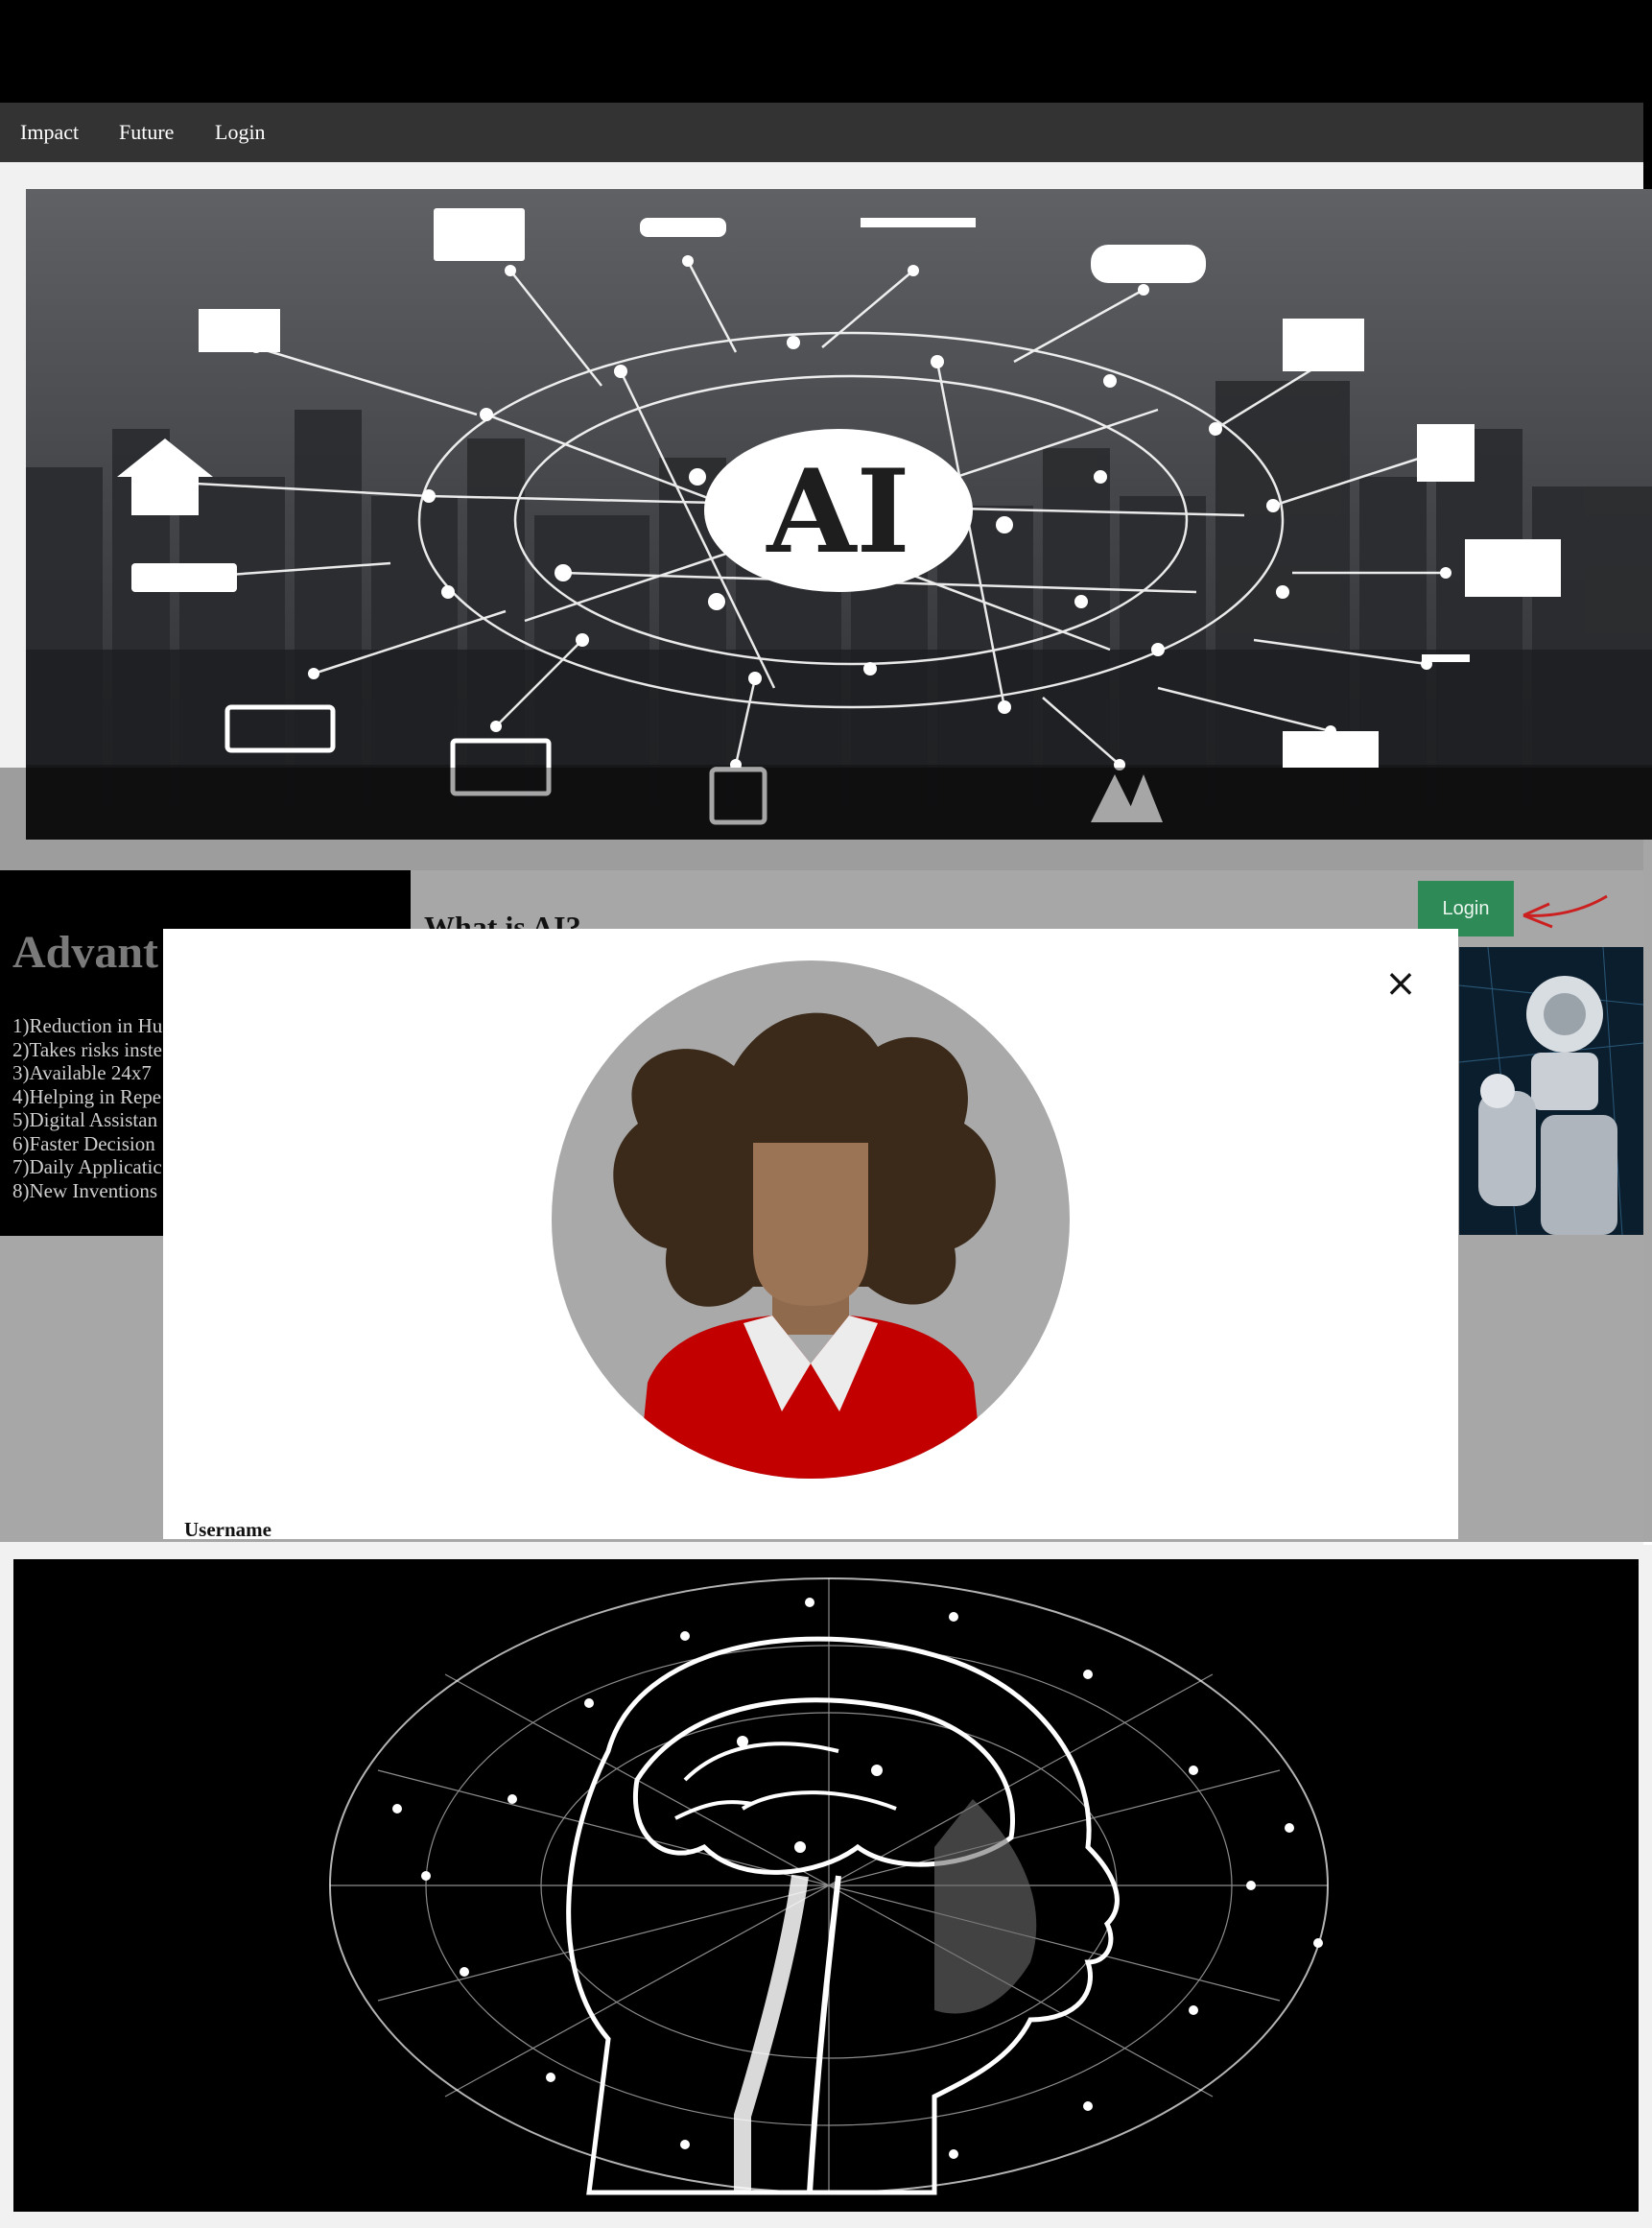  I want to click on advantages-title: Advant, so click(85, 952).